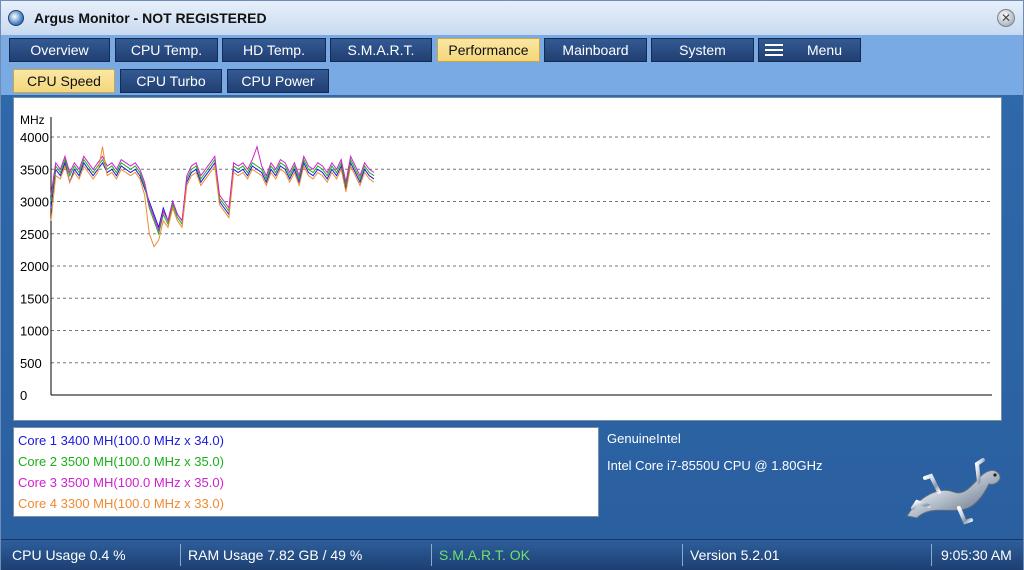 The width and height of the screenshot is (1024, 570). Describe the element at coordinates (953, 491) in the screenshot. I see `gecko-logo-icon` at that location.